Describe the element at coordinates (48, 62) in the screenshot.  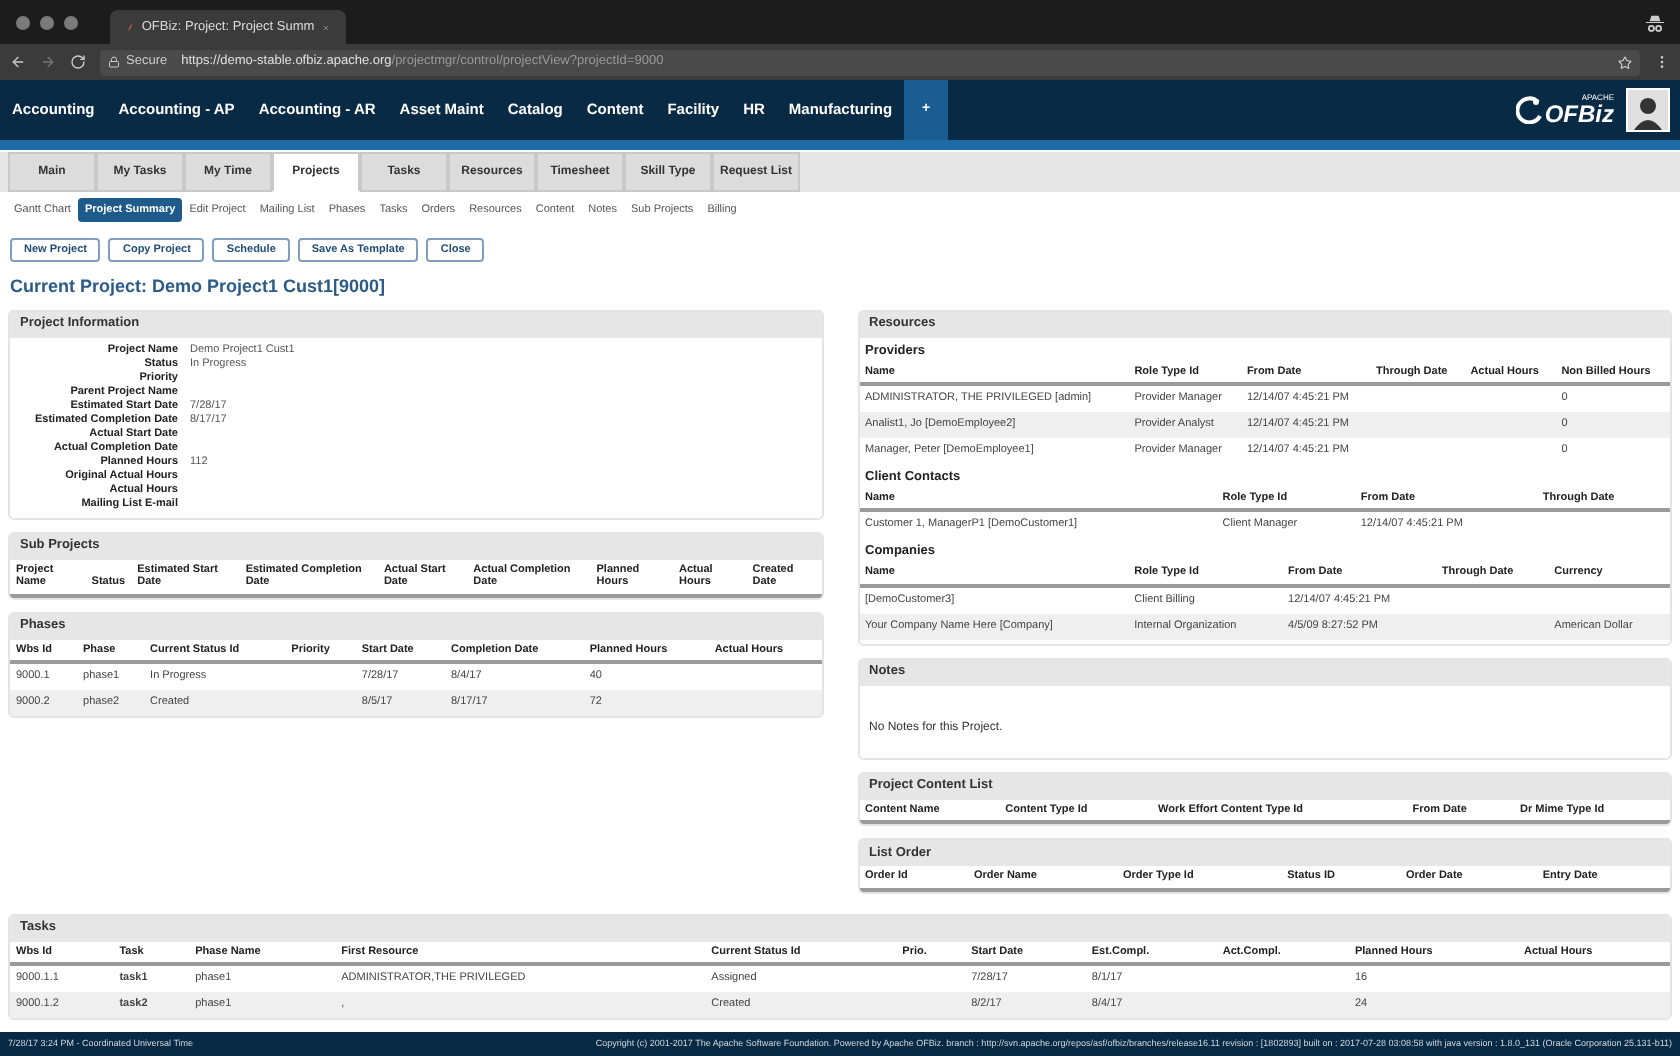
I see `forward-icon` at that location.